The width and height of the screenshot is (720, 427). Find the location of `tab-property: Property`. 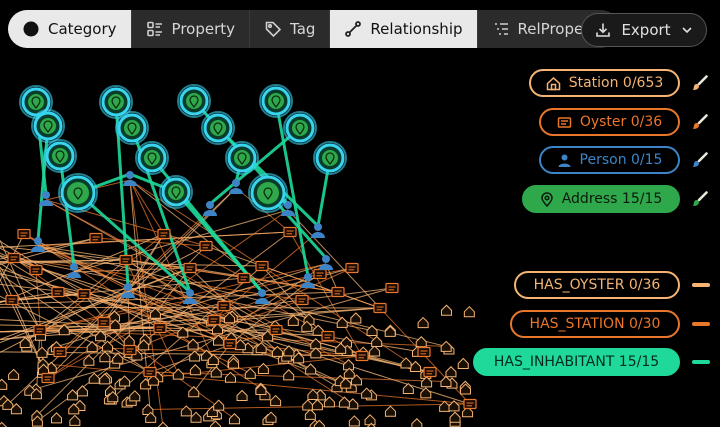

tab-property: Property is located at coordinates (190, 29).